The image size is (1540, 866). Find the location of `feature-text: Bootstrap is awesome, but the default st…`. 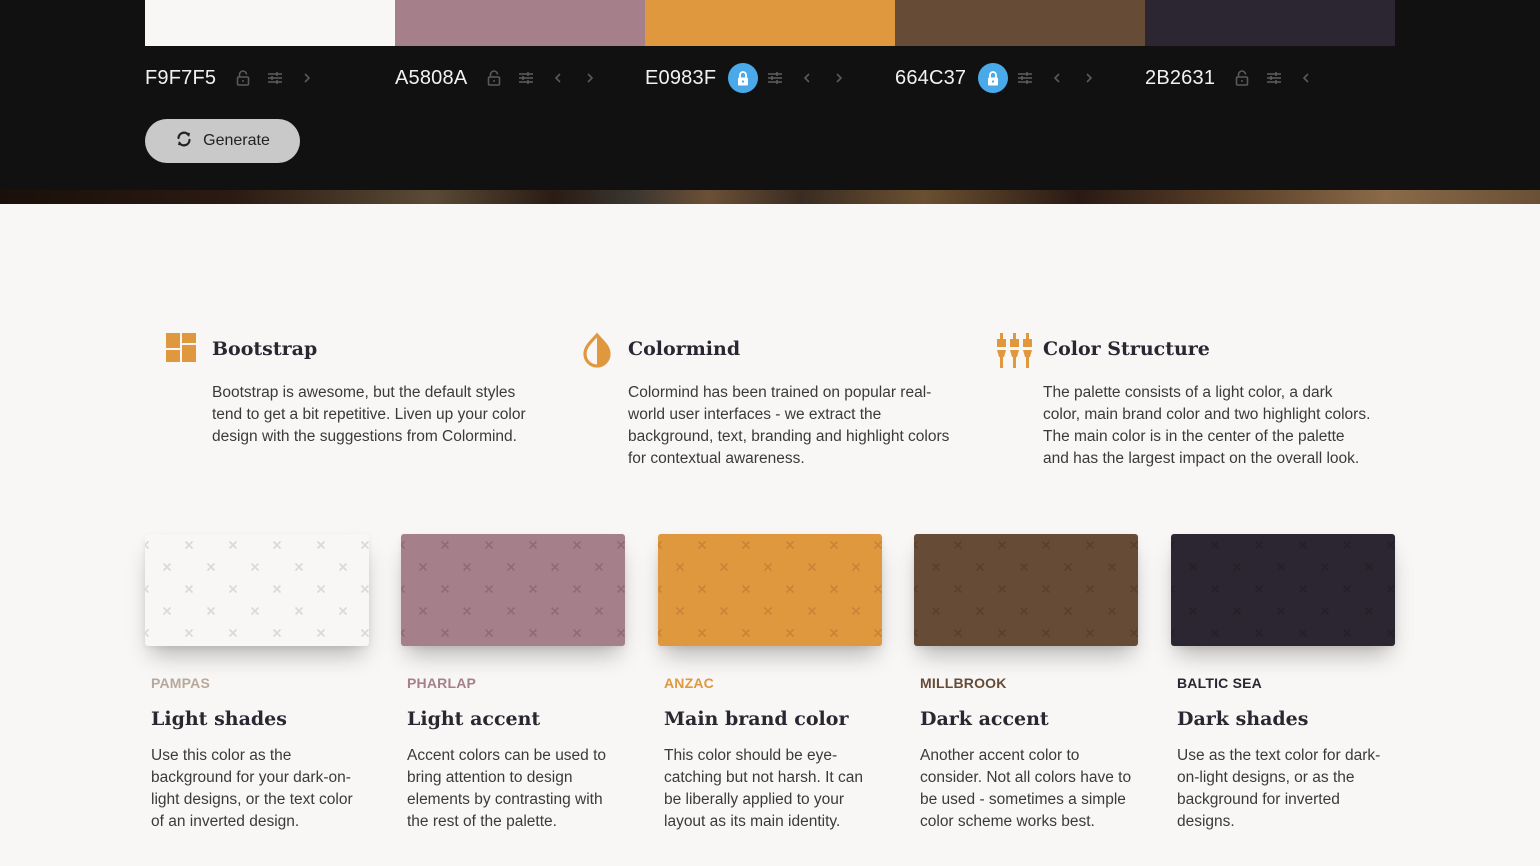

feature-text: Bootstrap is awesome, but the default st… is located at coordinates (369, 414).